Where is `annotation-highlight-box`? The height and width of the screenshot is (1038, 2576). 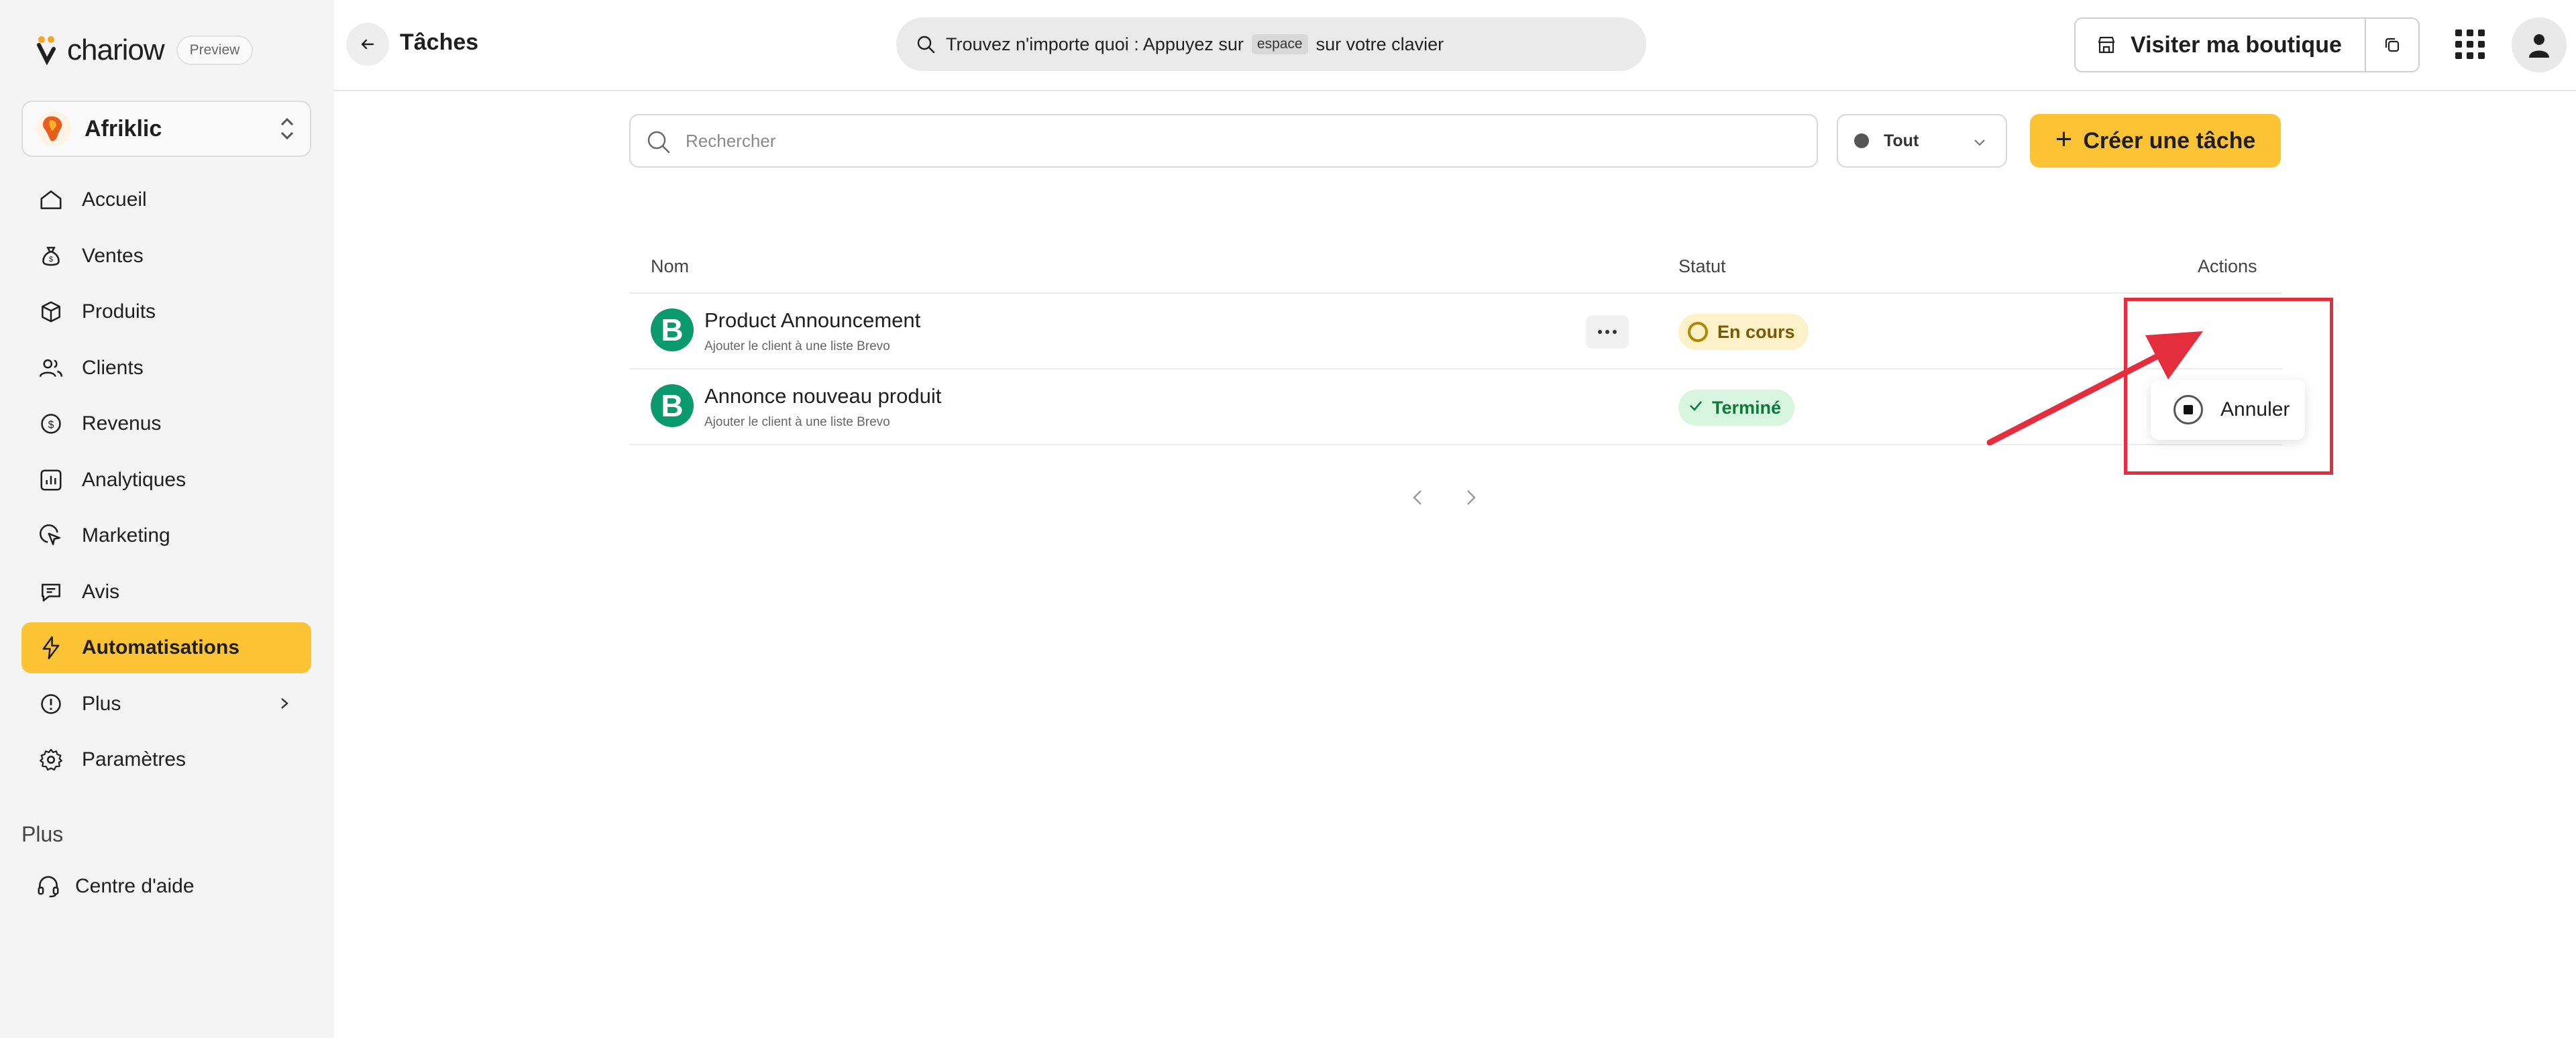 annotation-highlight-box is located at coordinates (2228, 386).